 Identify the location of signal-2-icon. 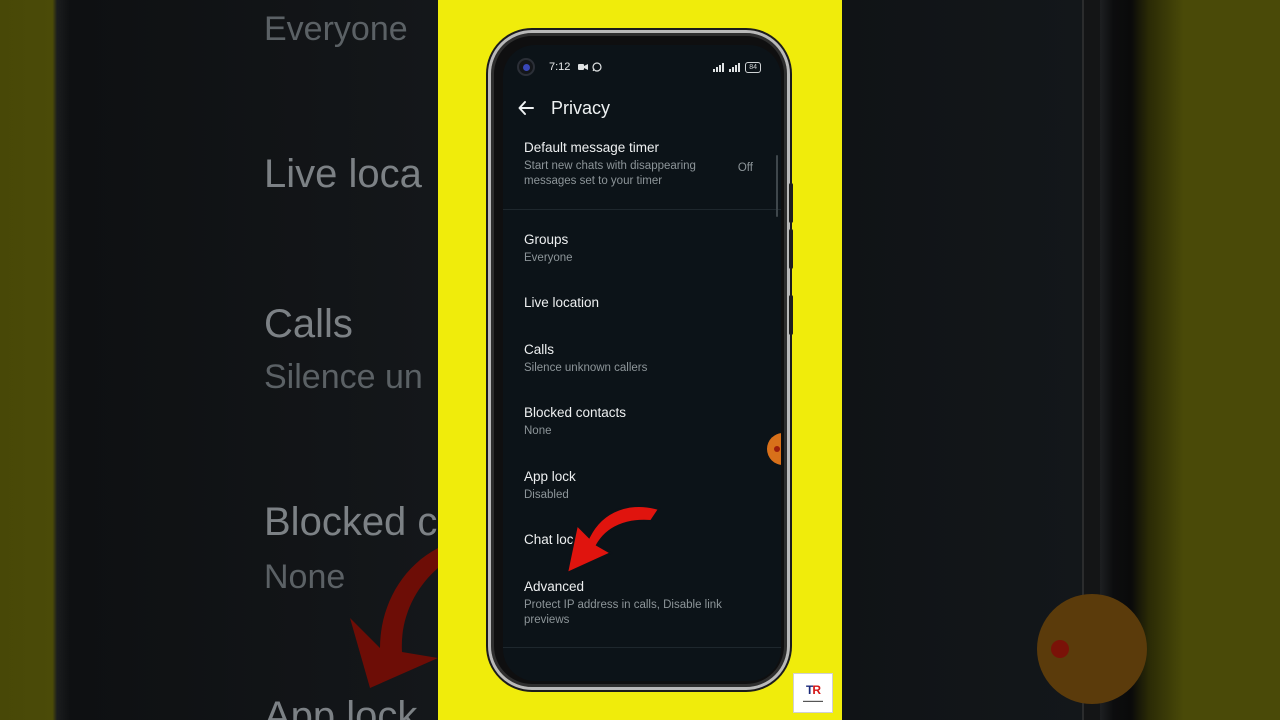
(735, 67).